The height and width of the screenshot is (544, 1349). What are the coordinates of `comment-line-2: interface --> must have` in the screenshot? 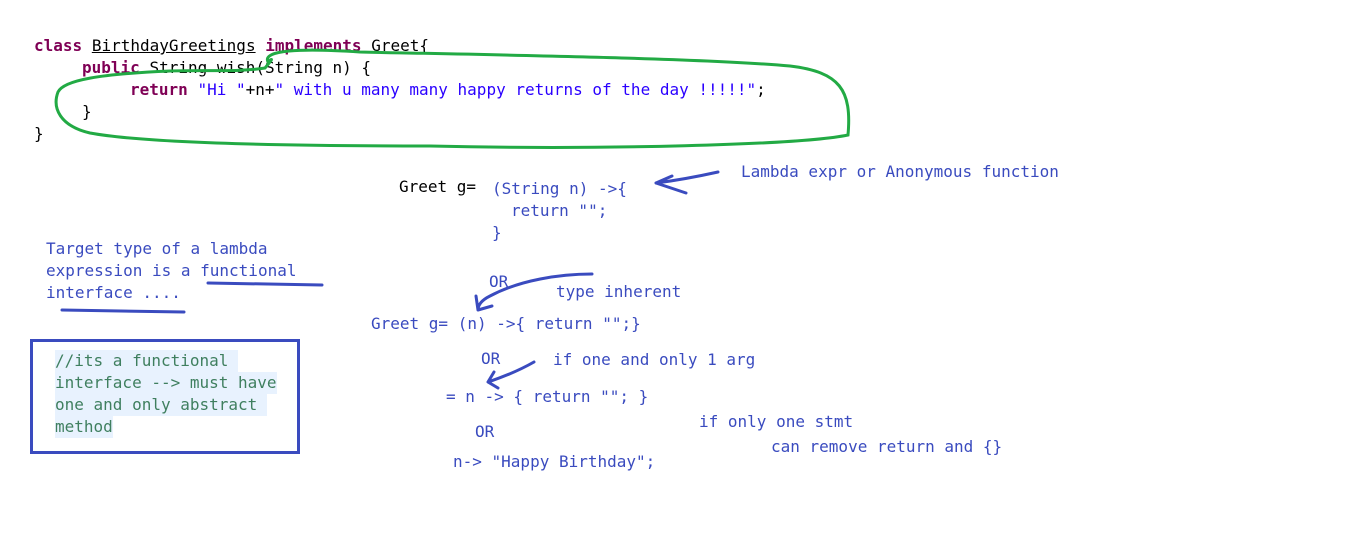 It's located at (166, 383).